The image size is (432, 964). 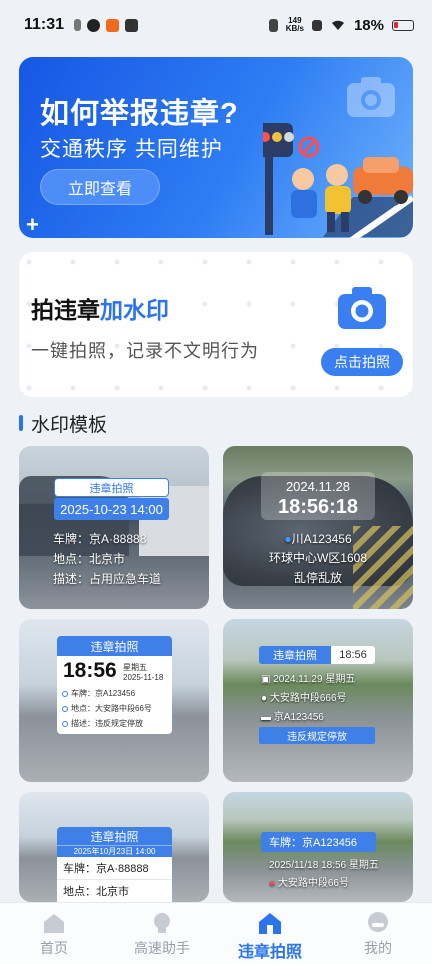 I want to click on template-place-row: ● 大安路中段66号, so click(x=309, y=881).